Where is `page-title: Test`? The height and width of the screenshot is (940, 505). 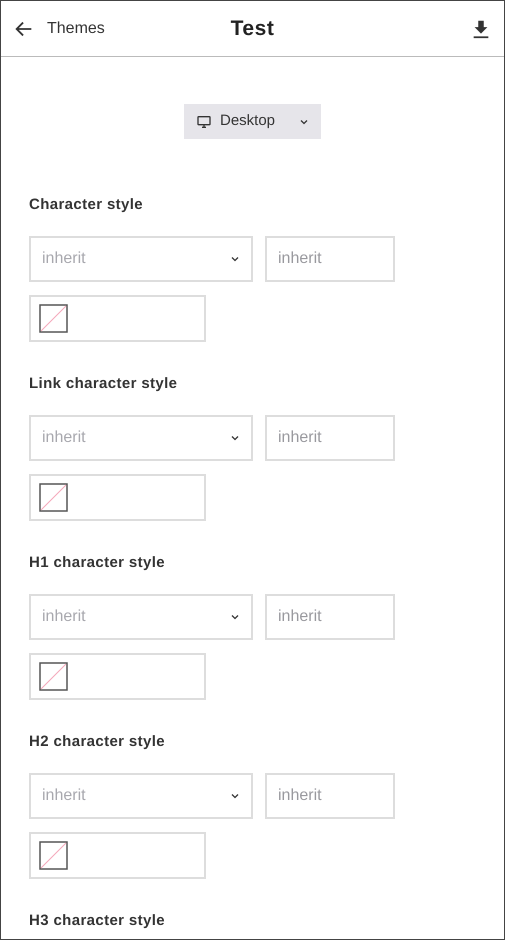 page-title: Test is located at coordinates (252, 29).